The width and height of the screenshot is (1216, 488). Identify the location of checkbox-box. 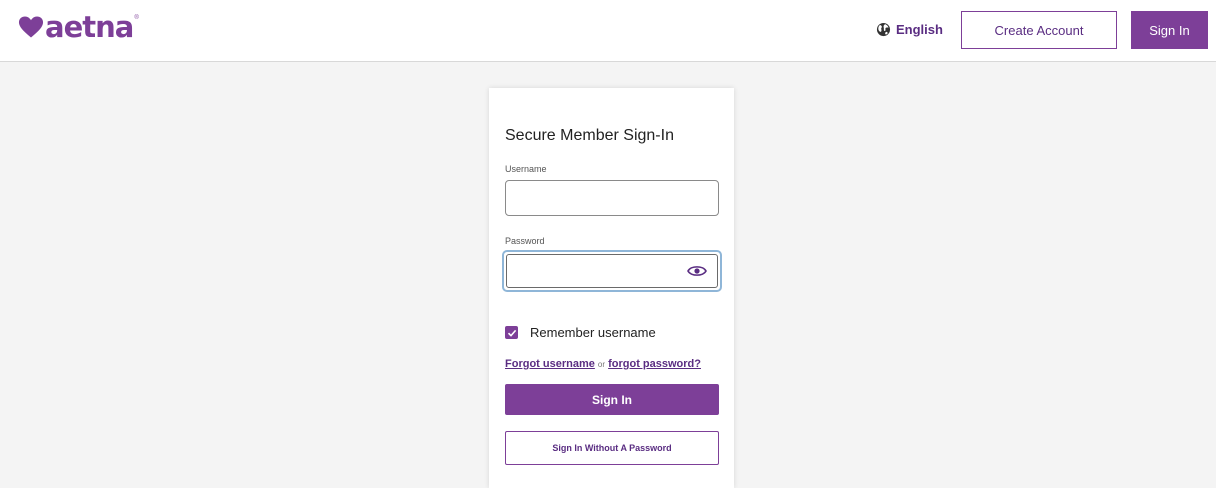
(511, 332).